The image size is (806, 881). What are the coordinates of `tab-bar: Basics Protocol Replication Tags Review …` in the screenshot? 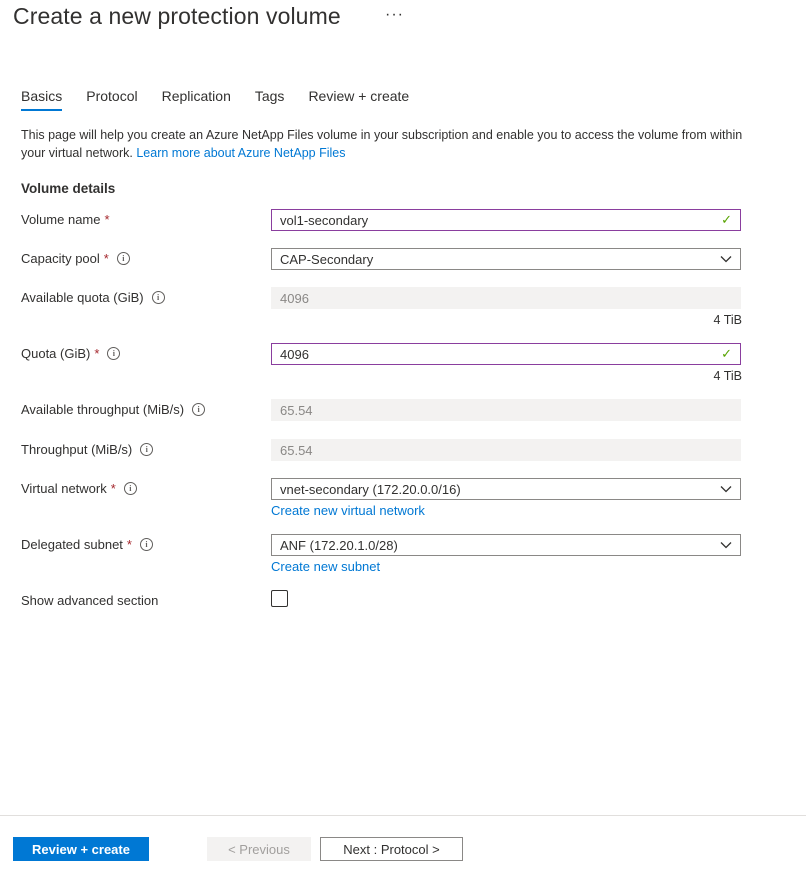 It's located at (227, 99).